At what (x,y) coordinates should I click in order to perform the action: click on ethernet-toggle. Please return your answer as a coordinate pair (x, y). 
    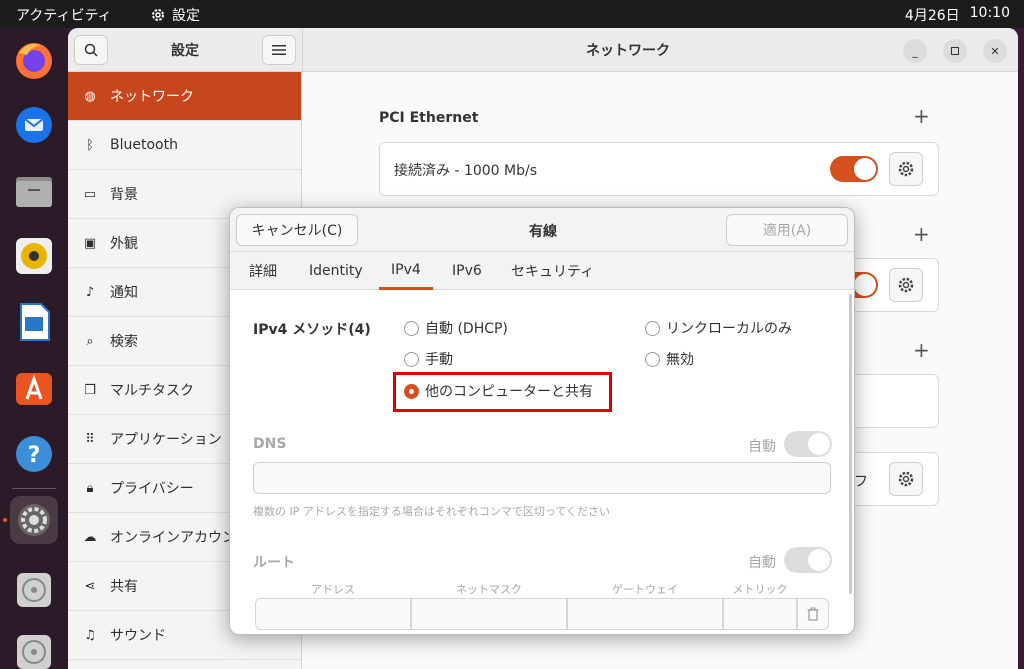
    Looking at the image, I should click on (854, 169).